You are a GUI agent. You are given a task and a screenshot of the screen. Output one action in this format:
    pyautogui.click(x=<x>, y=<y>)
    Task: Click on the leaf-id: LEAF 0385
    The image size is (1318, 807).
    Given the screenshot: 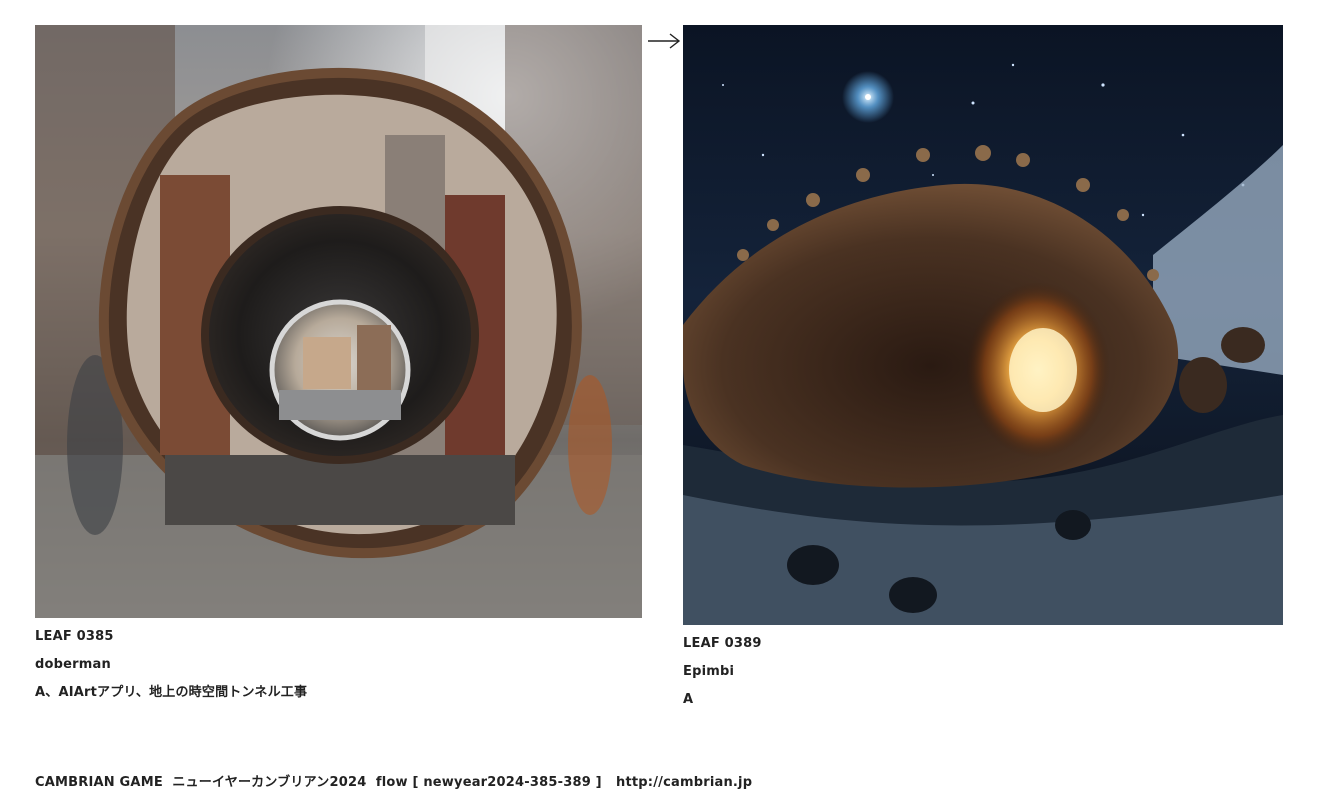 What is the action you would take?
    pyautogui.click(x=74, y=636)
    